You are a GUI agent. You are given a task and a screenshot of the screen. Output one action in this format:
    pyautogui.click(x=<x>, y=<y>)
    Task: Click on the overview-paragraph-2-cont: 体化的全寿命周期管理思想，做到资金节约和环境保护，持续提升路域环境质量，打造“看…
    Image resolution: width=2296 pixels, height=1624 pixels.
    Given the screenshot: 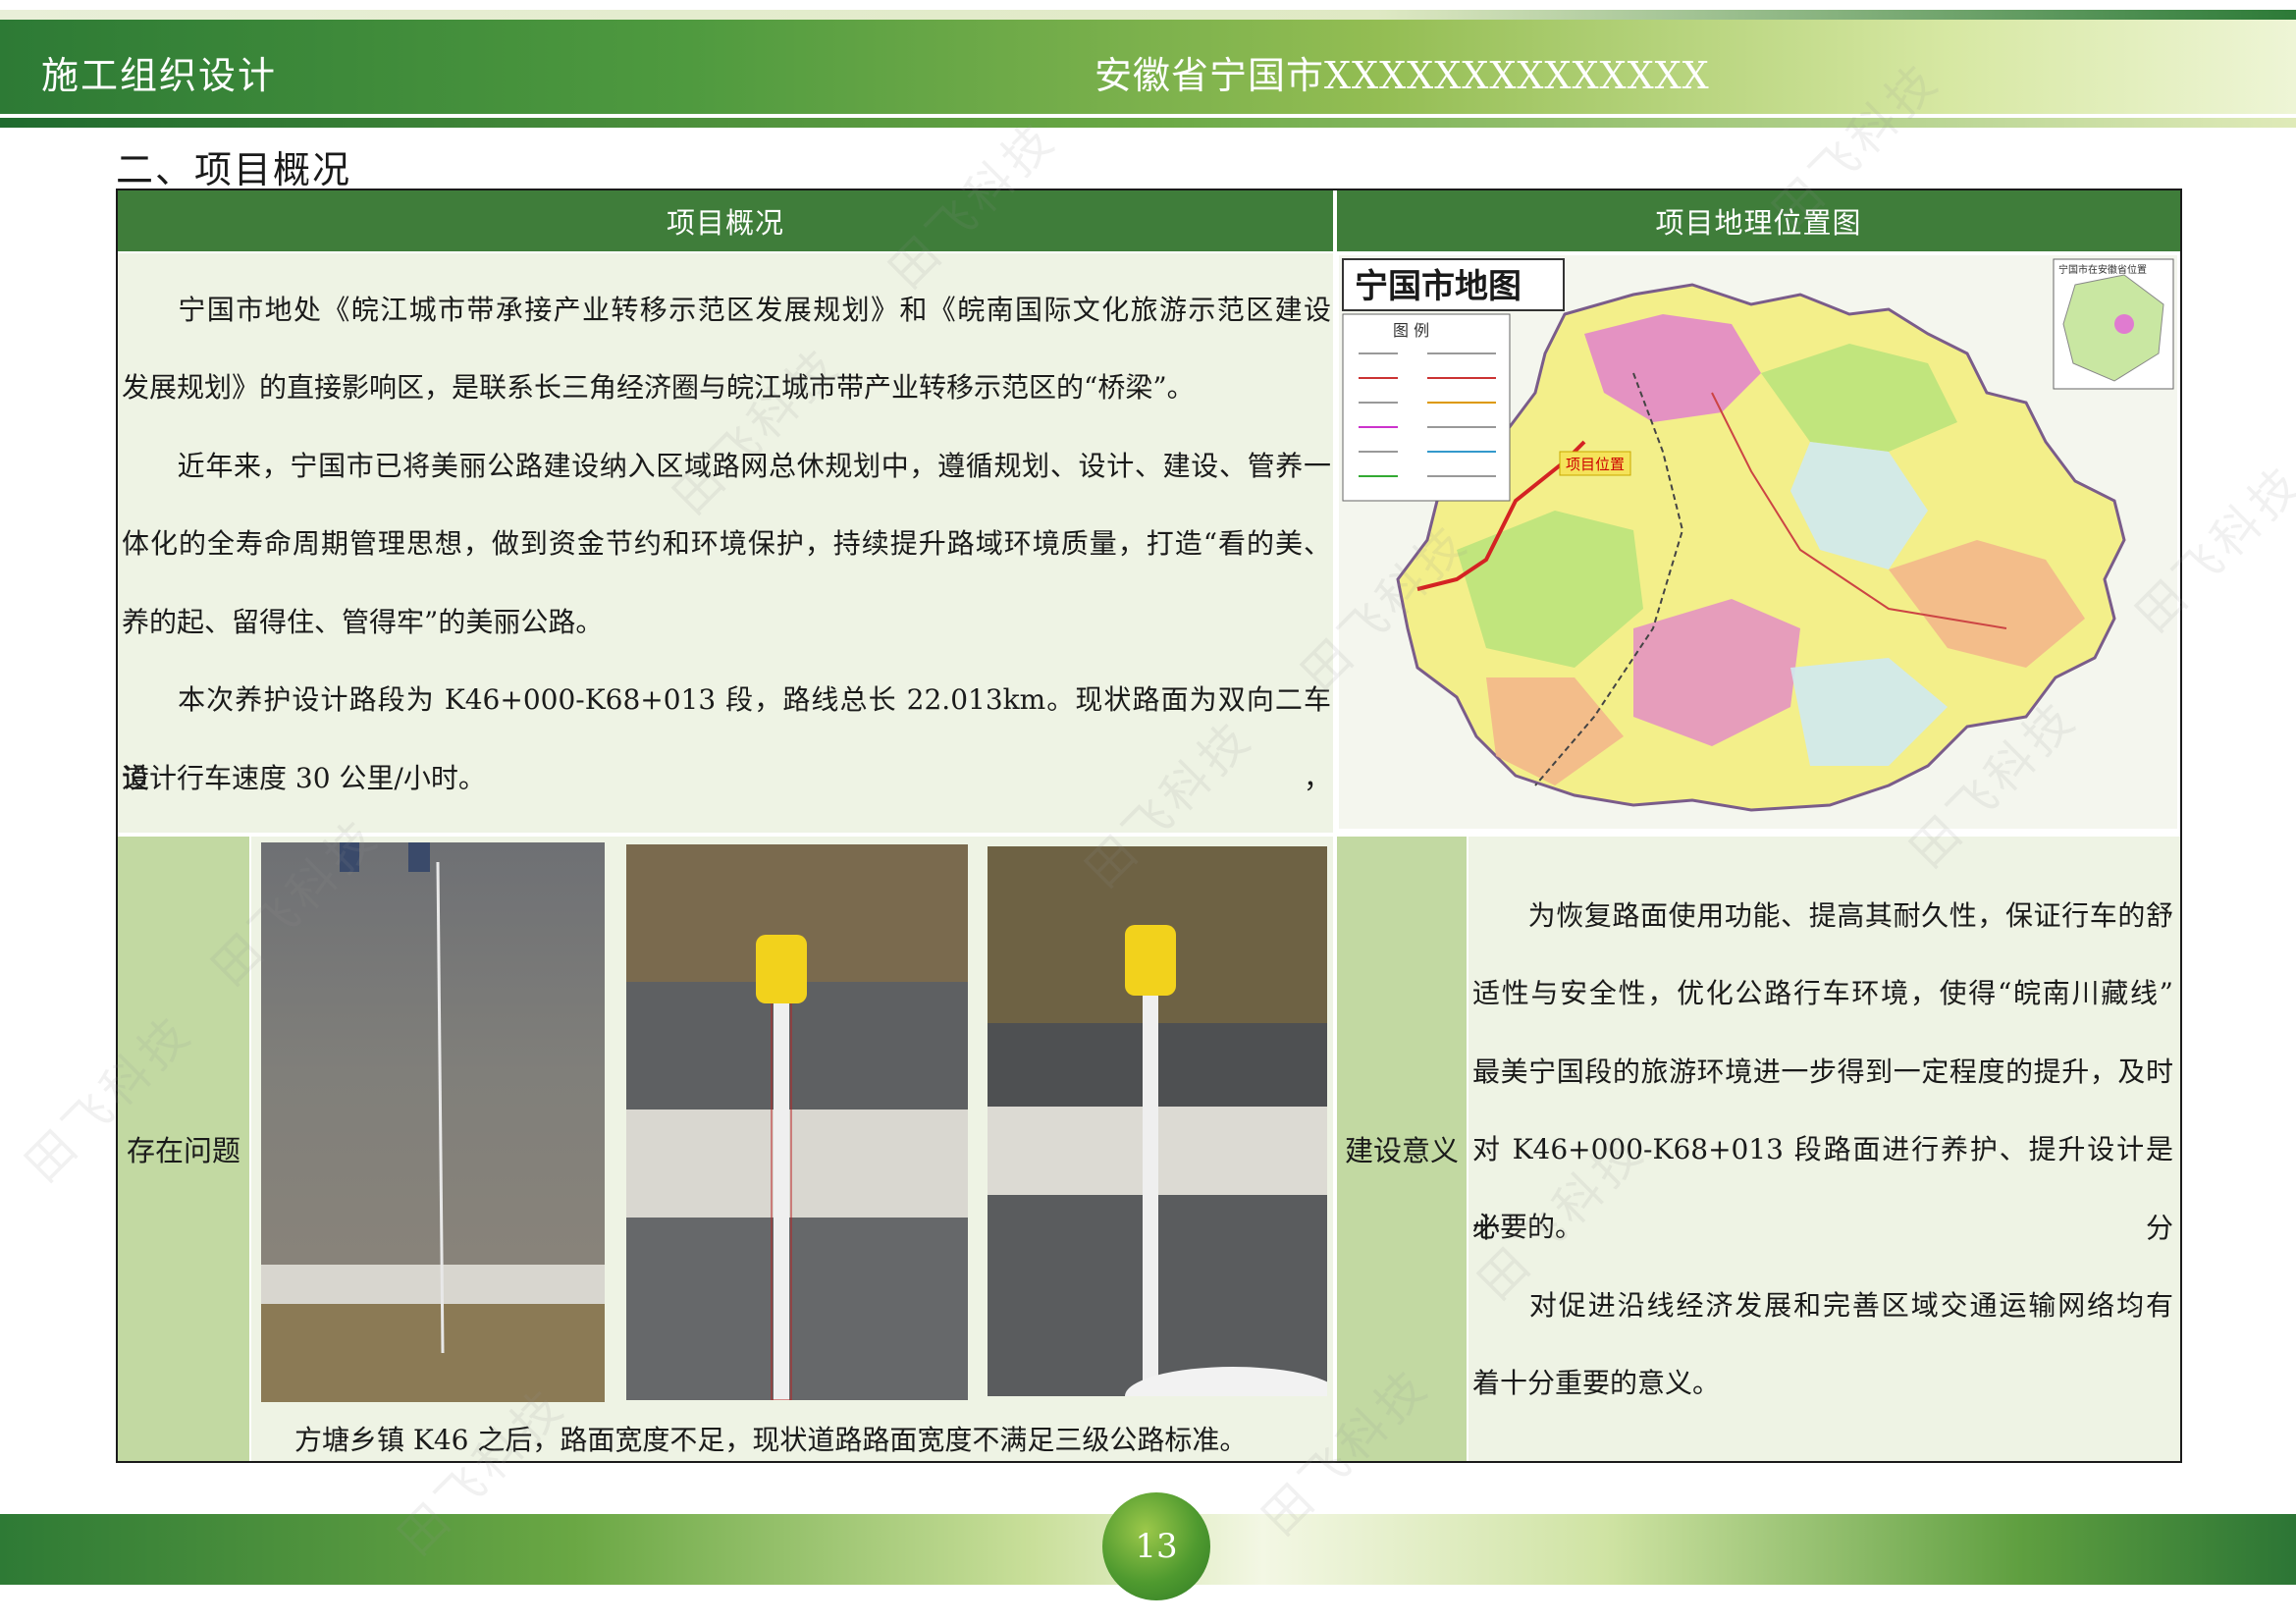 What is the action you would take?
    pyautogui.click(x=727, y=543)
    